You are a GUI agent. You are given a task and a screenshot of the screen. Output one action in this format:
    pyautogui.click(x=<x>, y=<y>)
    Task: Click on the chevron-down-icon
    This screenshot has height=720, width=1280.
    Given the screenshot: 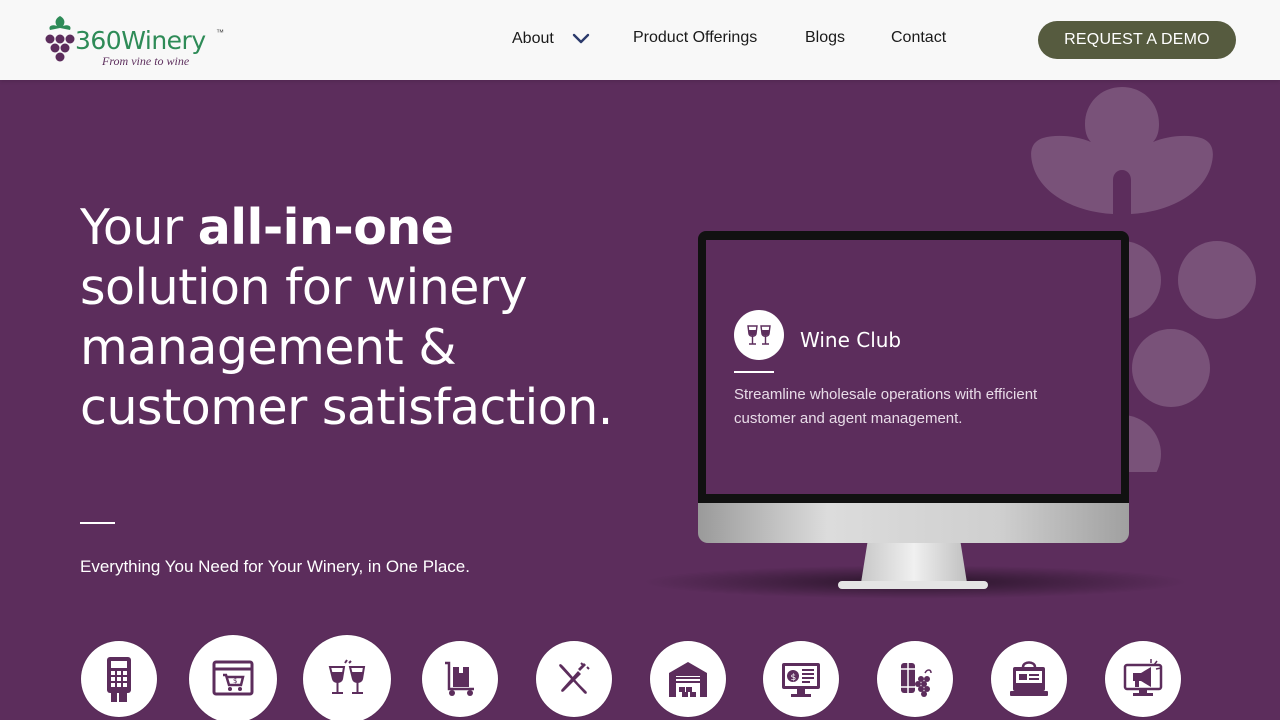 What is the action you would take?
    pyautogui.click(x=581, y=39)
    